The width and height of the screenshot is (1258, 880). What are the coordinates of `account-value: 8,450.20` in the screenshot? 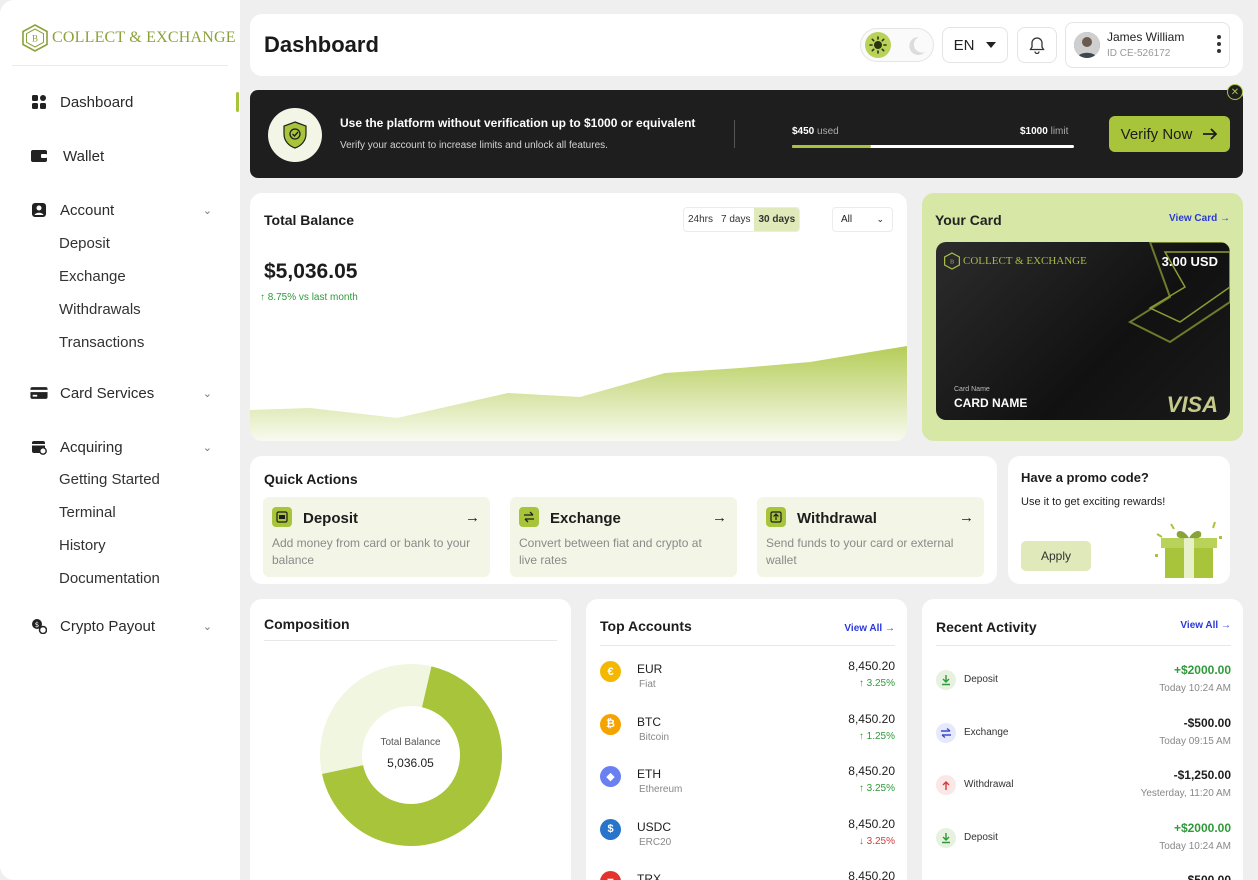 It's located at (871, 771).